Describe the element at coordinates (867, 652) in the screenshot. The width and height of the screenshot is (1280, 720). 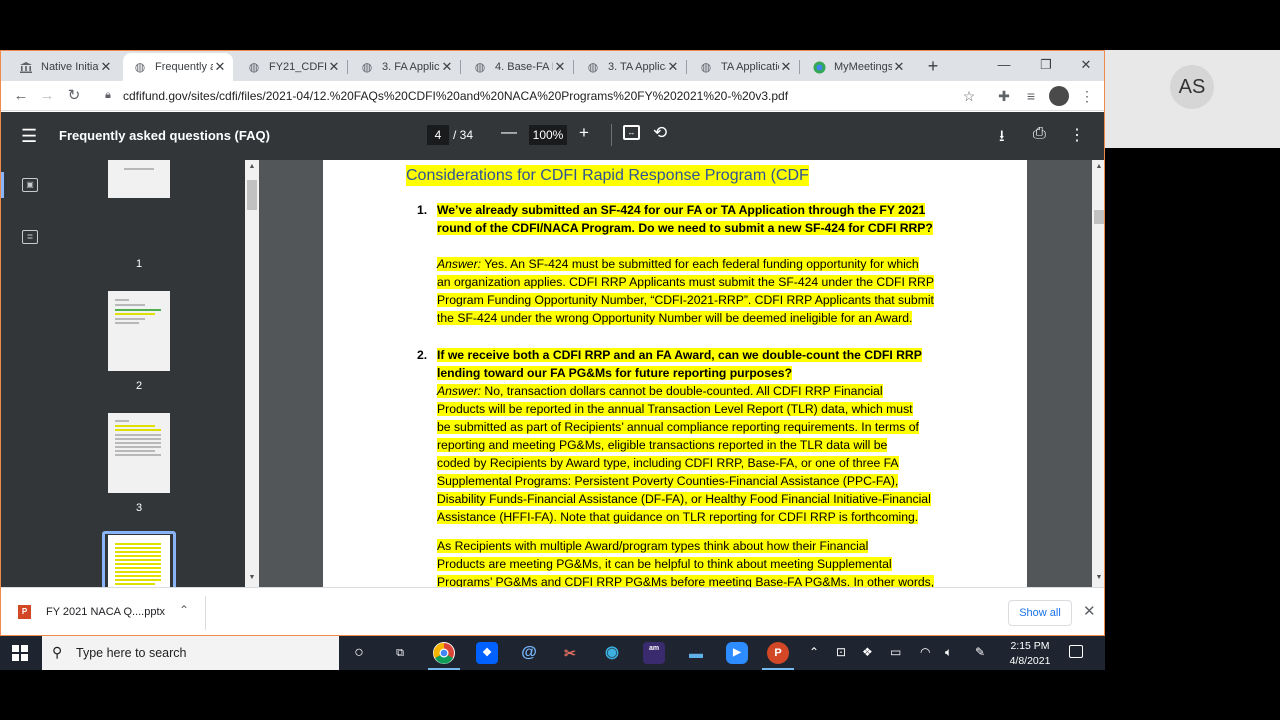
I see `tray-dropbox-icon: ❖` at that location.